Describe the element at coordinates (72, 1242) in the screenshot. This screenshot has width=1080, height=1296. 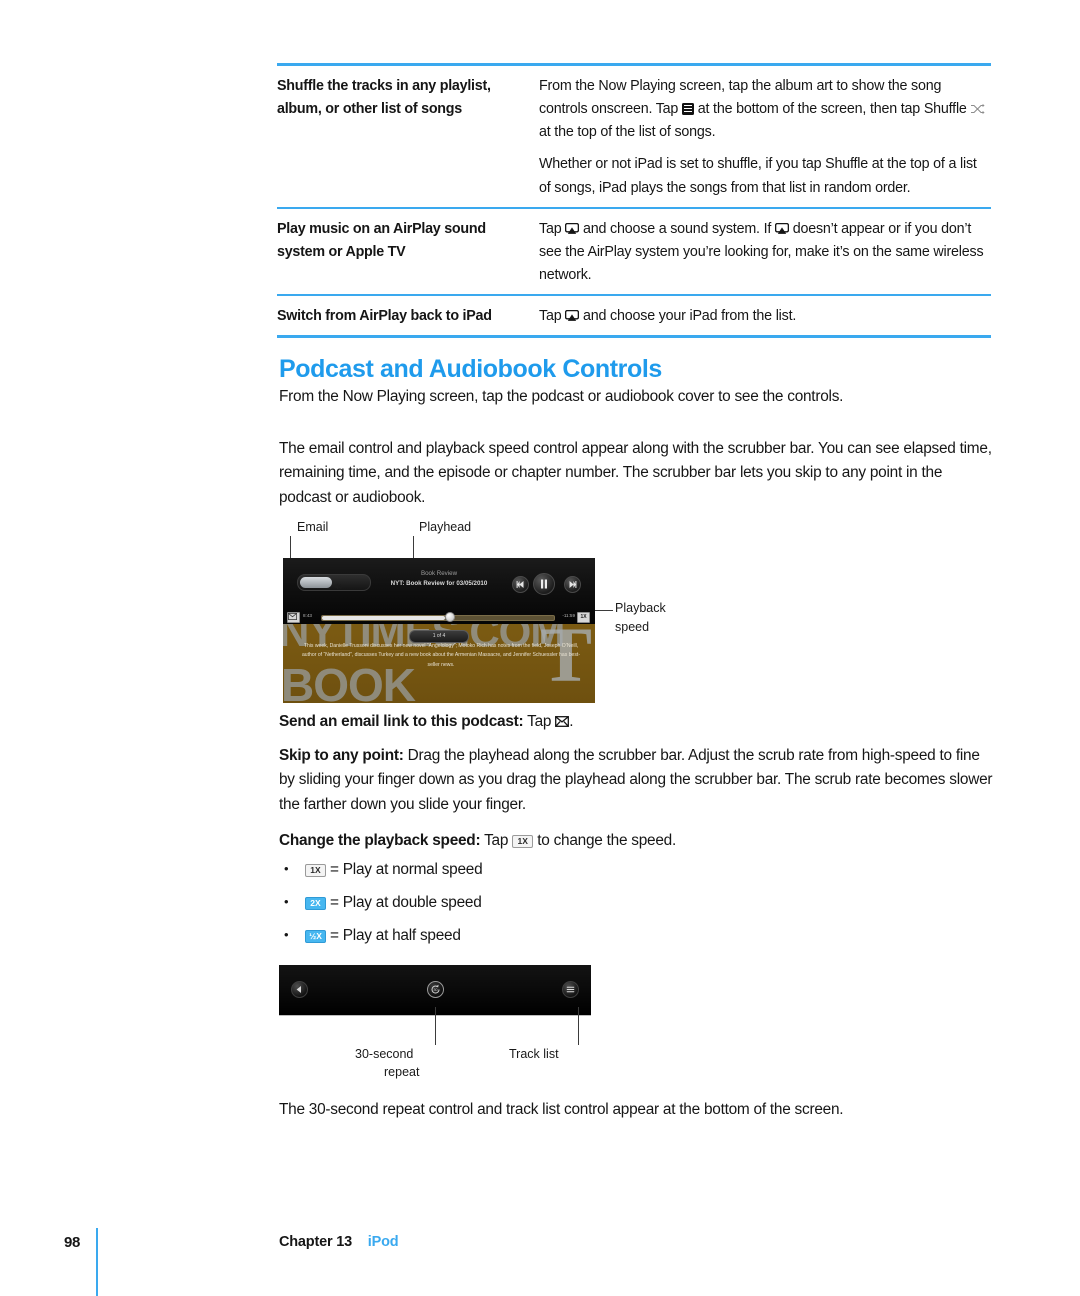
I see `page-number: 98` at that location.